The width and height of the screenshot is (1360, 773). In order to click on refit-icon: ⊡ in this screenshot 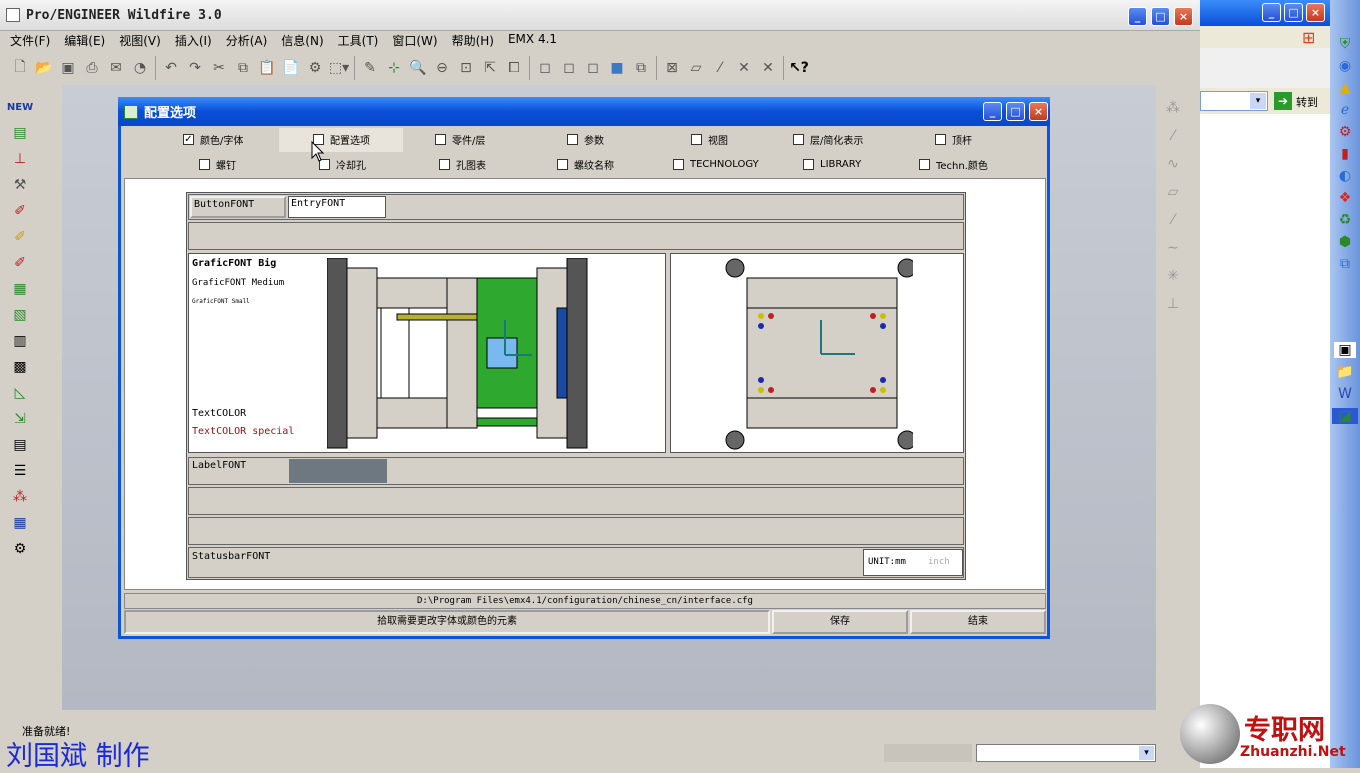, I will do `click(466, 68)`.